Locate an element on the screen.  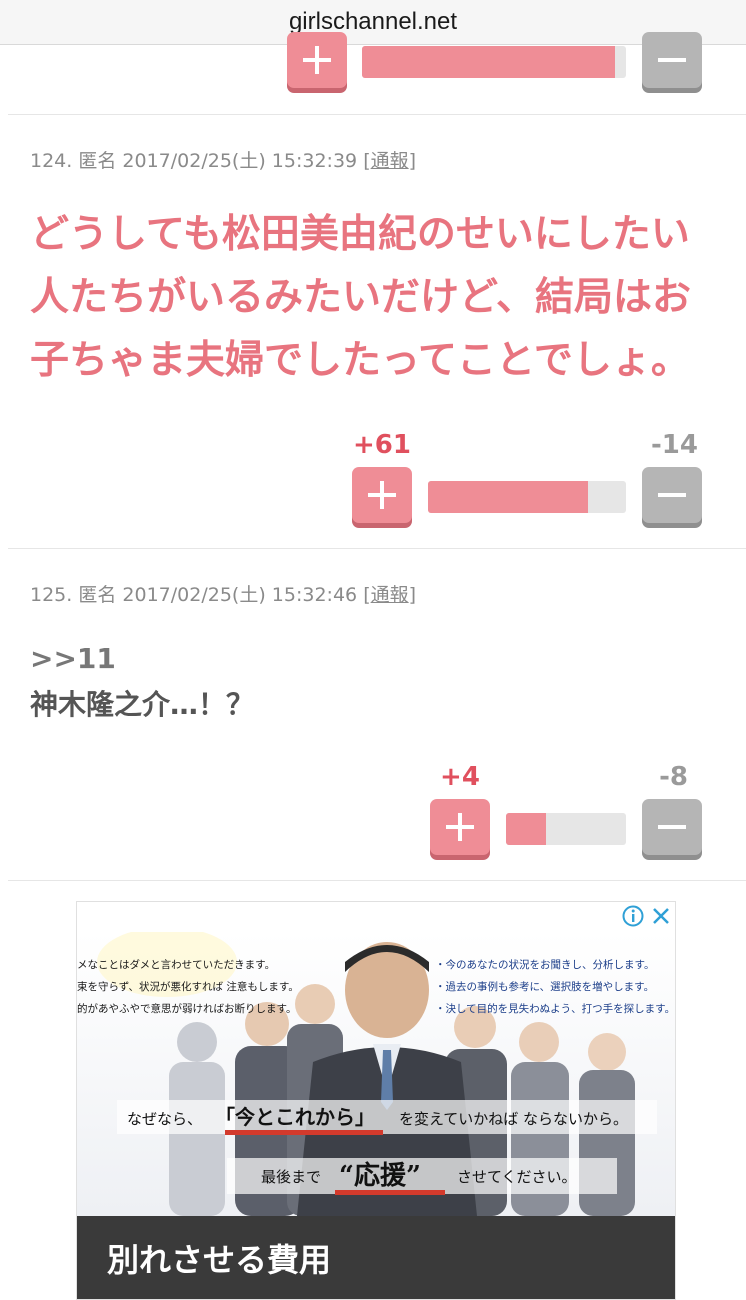
comment-meta: 125. 匿名 2017/02/25(土) 15:32:46 [通報] is located at coordinates (223, 595).